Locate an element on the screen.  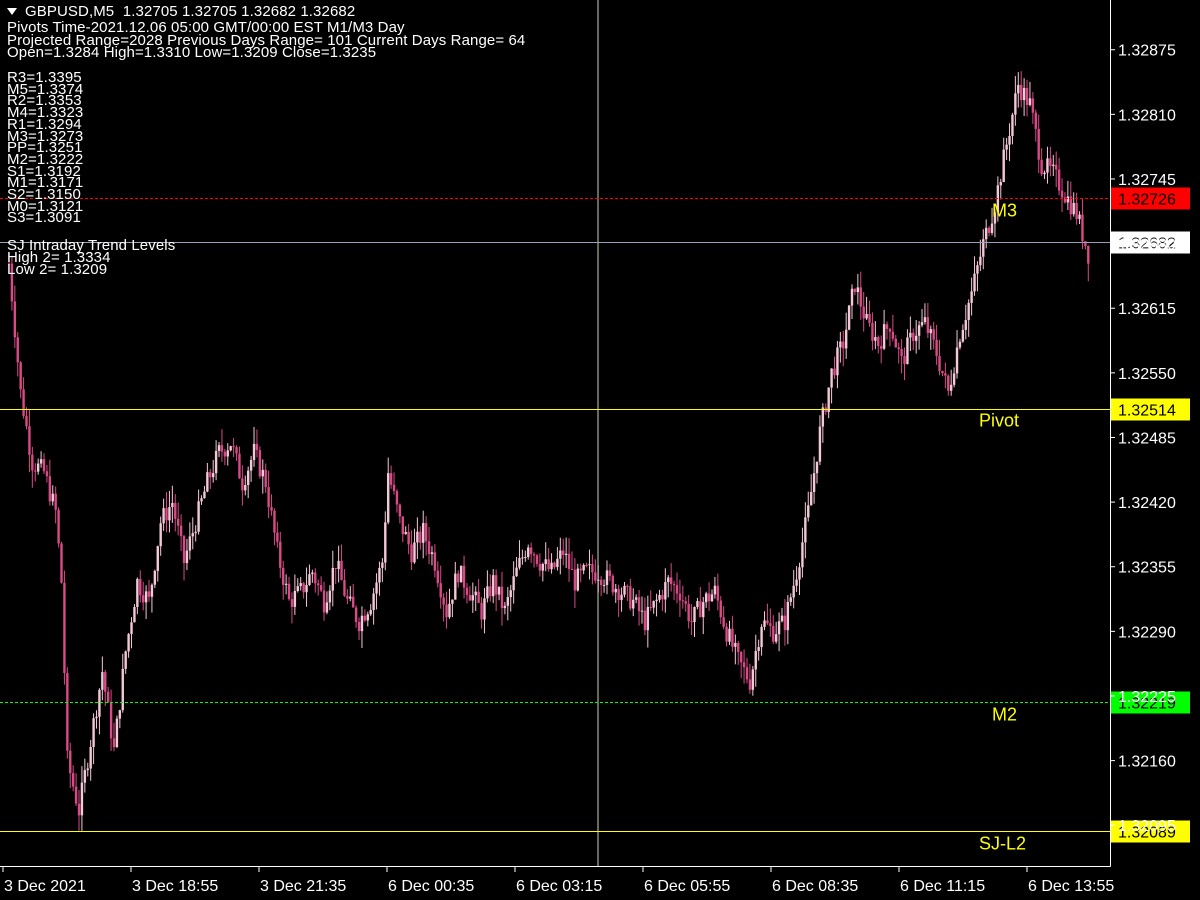
collapse-triangle-icon is located at coordinates (12, 11).